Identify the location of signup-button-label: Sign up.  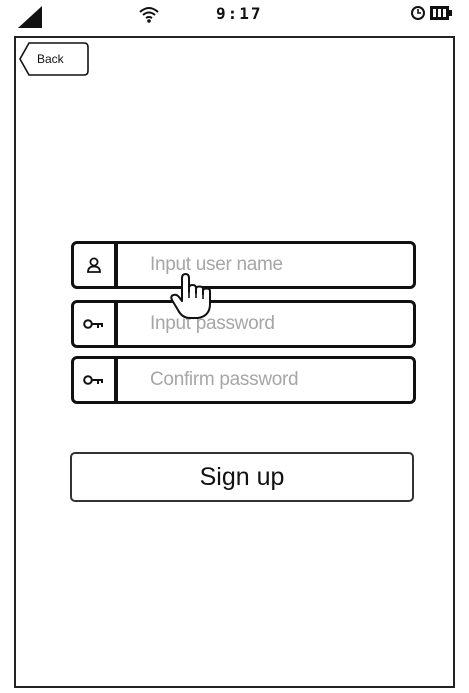
(242, 476).